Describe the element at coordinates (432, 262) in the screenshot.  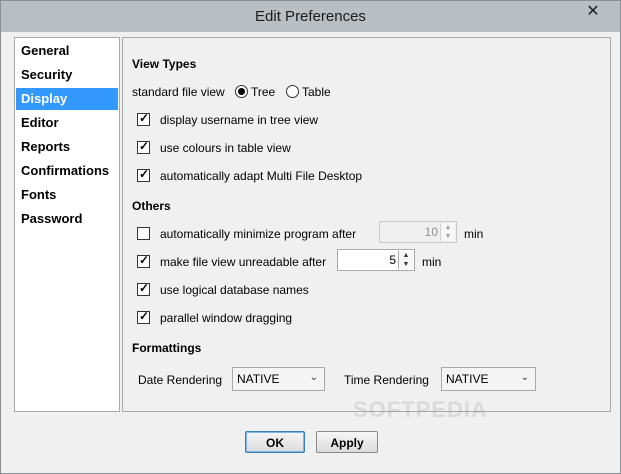
I see `unreadable-unit: min` at that location.